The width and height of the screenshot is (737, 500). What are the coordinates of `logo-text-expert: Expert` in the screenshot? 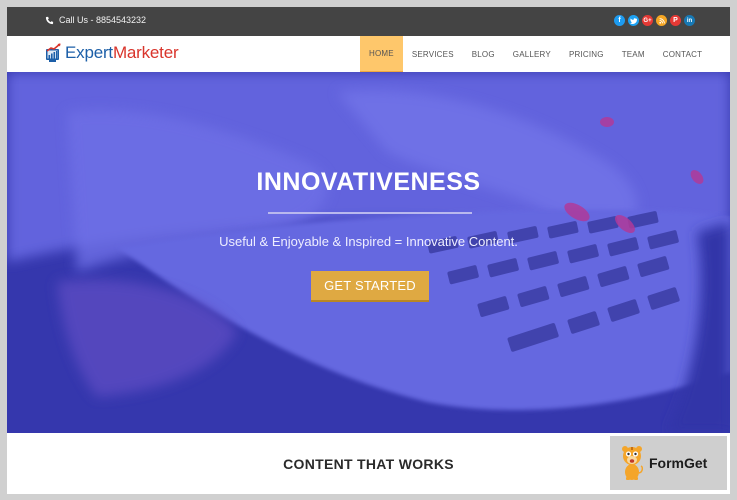 It's located at (89, 52).